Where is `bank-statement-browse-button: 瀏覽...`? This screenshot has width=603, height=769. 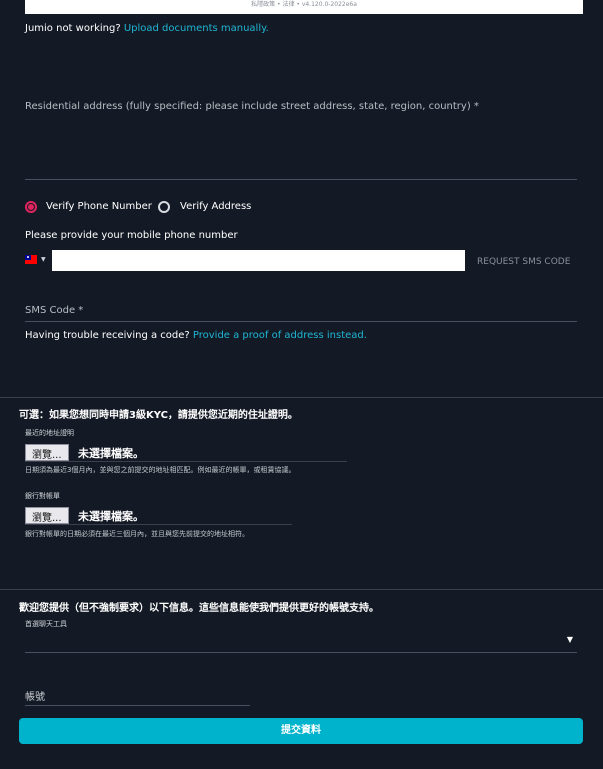 bank-statement-browse-button: 瀏覽... is located at coordinates (47, 515).